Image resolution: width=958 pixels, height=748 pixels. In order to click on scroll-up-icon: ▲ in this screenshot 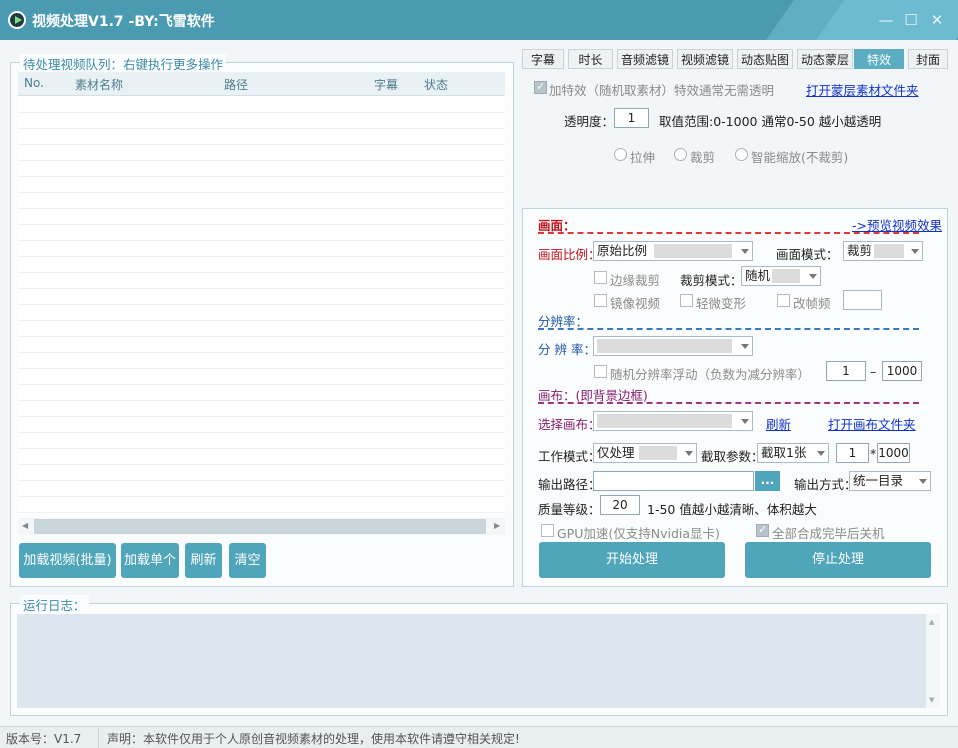, I will do `click(931, 622)`.